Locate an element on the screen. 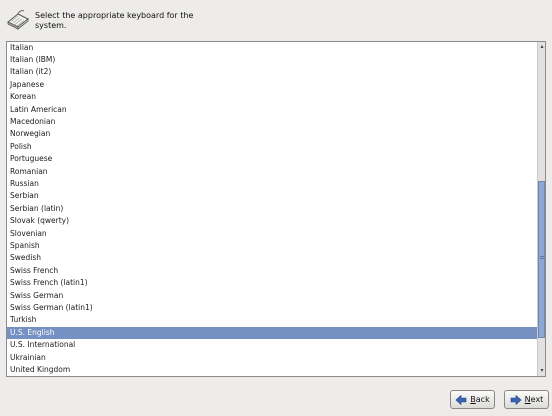  back-button: Back is located at coordinates (472, 399).